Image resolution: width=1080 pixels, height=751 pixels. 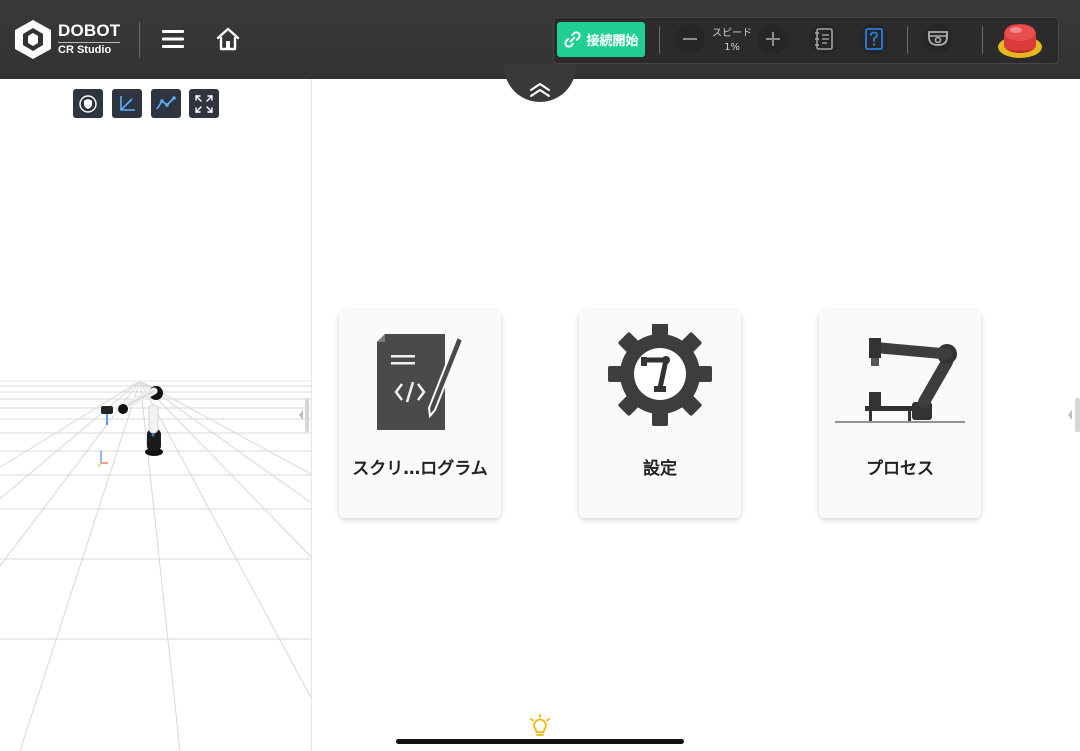 What do you see at coordinates (89, 30) in the screenshot?
I see `brand-name: DOBOT` at bounding box center [89, 30].